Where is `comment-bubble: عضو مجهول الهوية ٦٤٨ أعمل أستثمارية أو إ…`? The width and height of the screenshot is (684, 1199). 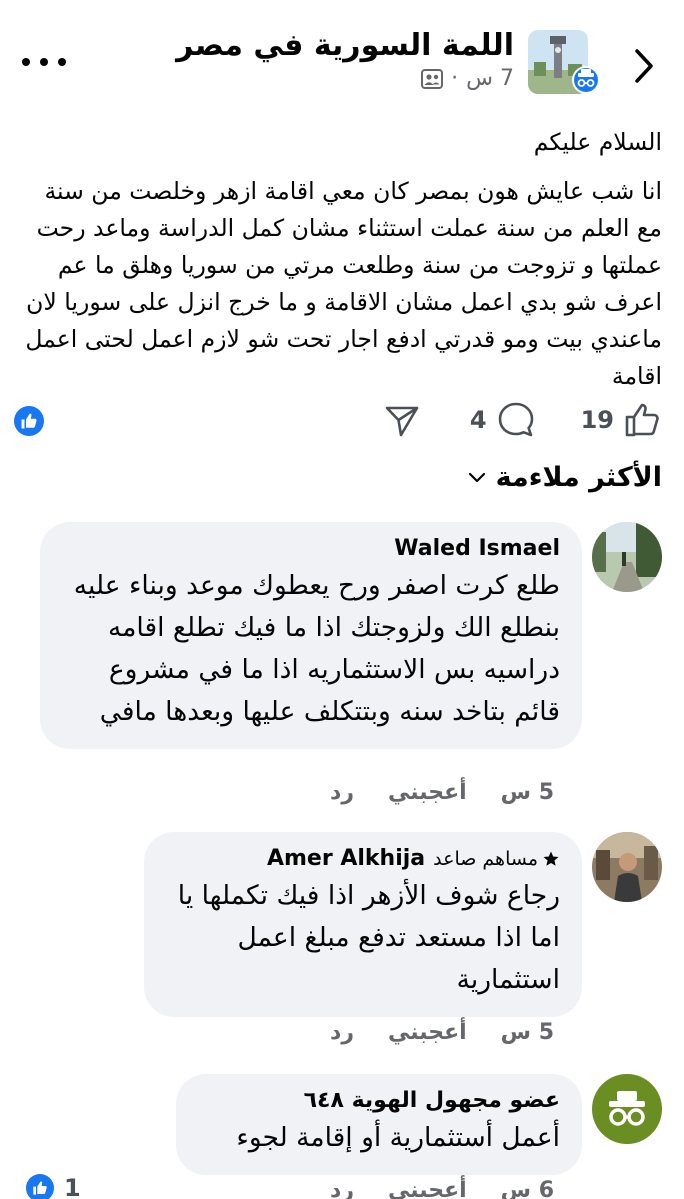 comment-bubble: عضو مجهول الهوية ٦٤٨ أعمل أستثمارية أو إ… is located at coordinates (379, 1124).